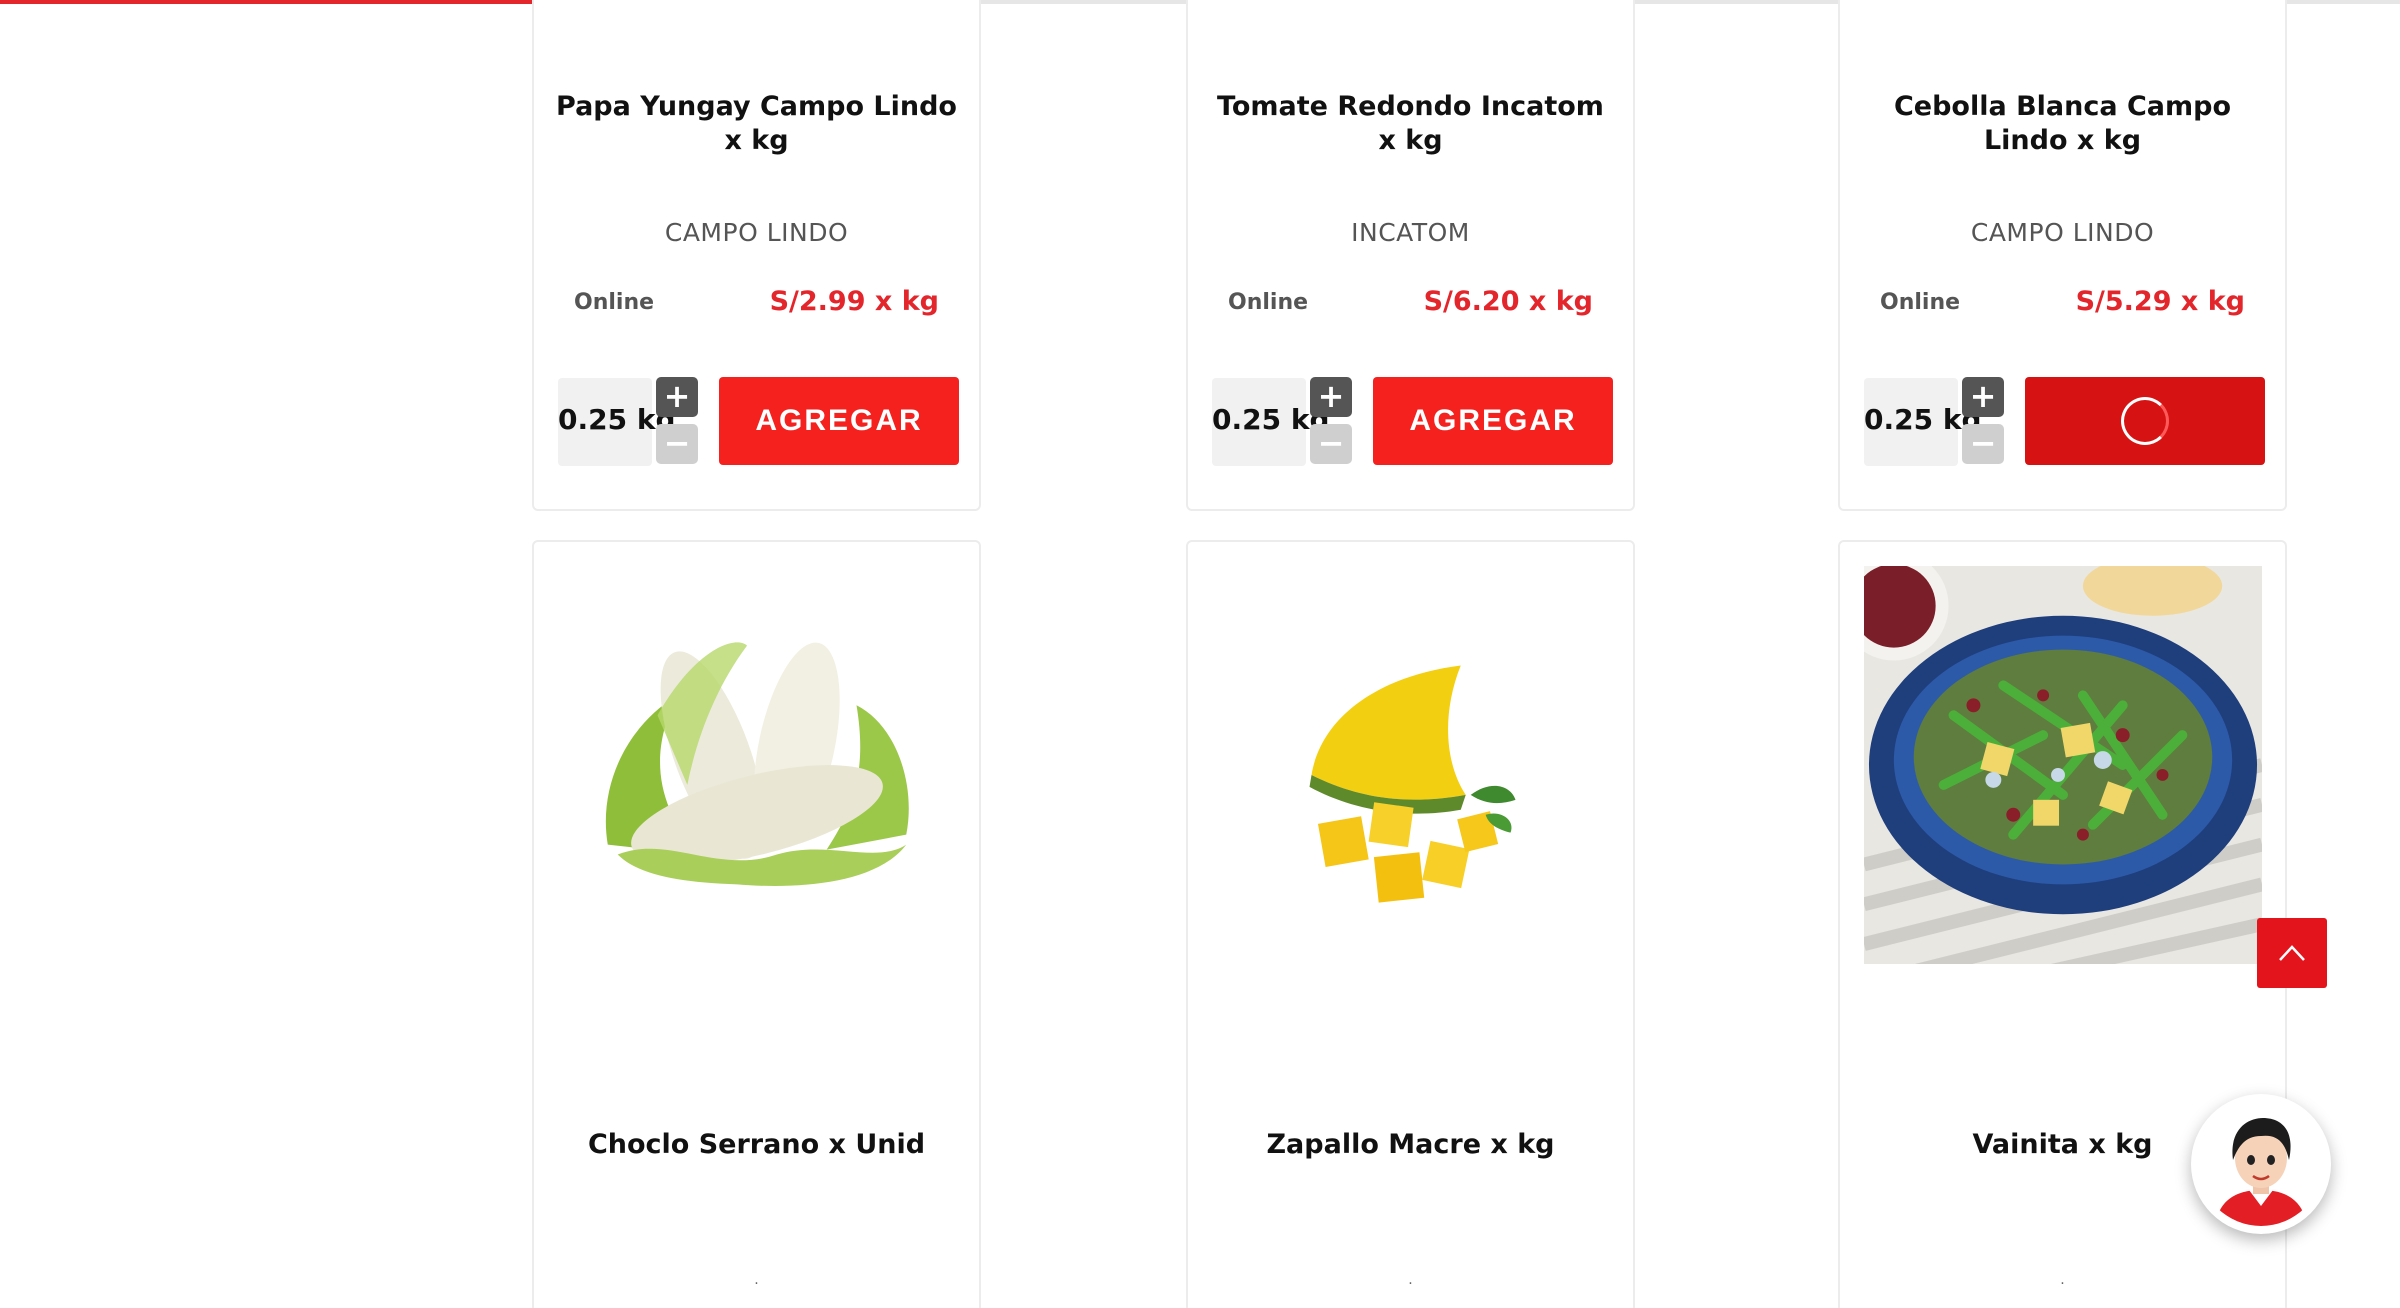  I want to click on product-price: S/5.29 x kg, so click(2160, 301).